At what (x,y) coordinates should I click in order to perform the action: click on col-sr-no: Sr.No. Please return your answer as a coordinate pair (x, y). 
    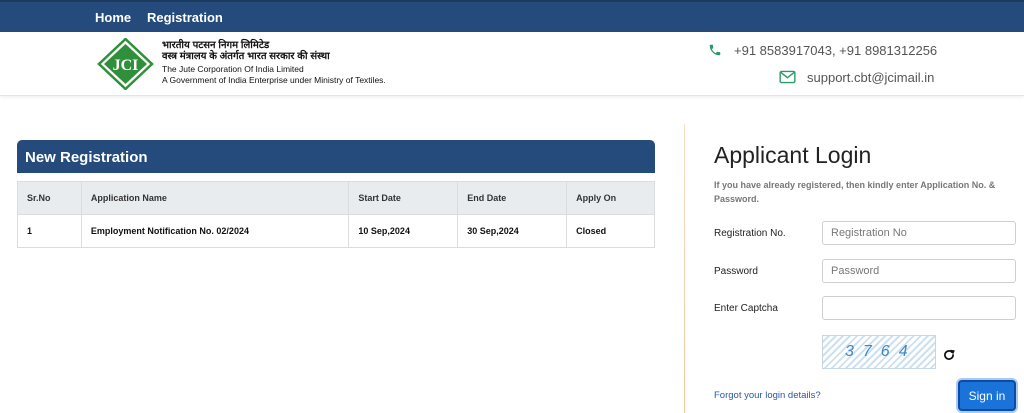
    Looking at the image, I should click on (49, 198).